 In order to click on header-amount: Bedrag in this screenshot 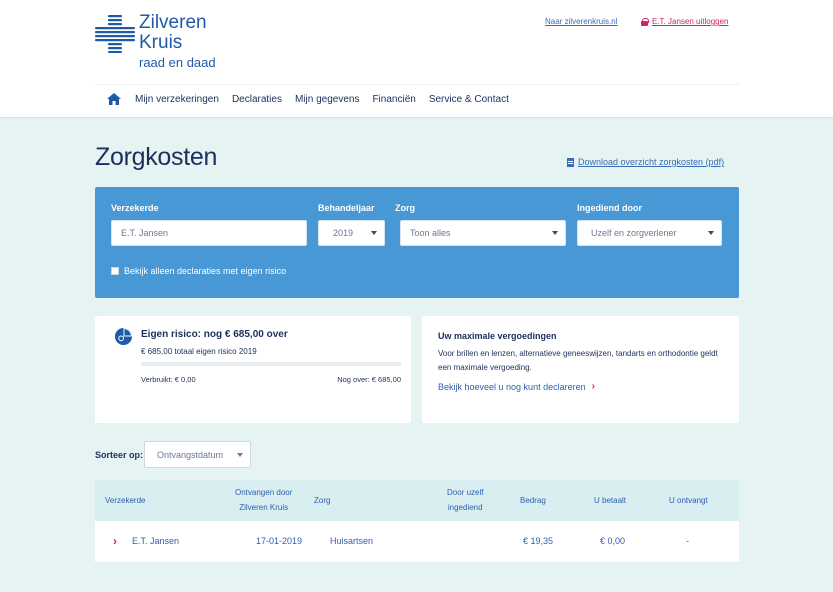, I will do `click(533, 500)`.